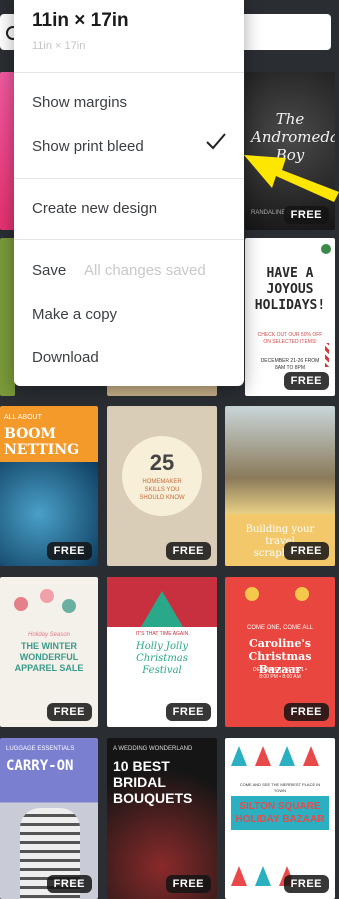 This screenshot has height=899, width=339. I want to click on make-copy-item: Make a copy, so click(74, 314).